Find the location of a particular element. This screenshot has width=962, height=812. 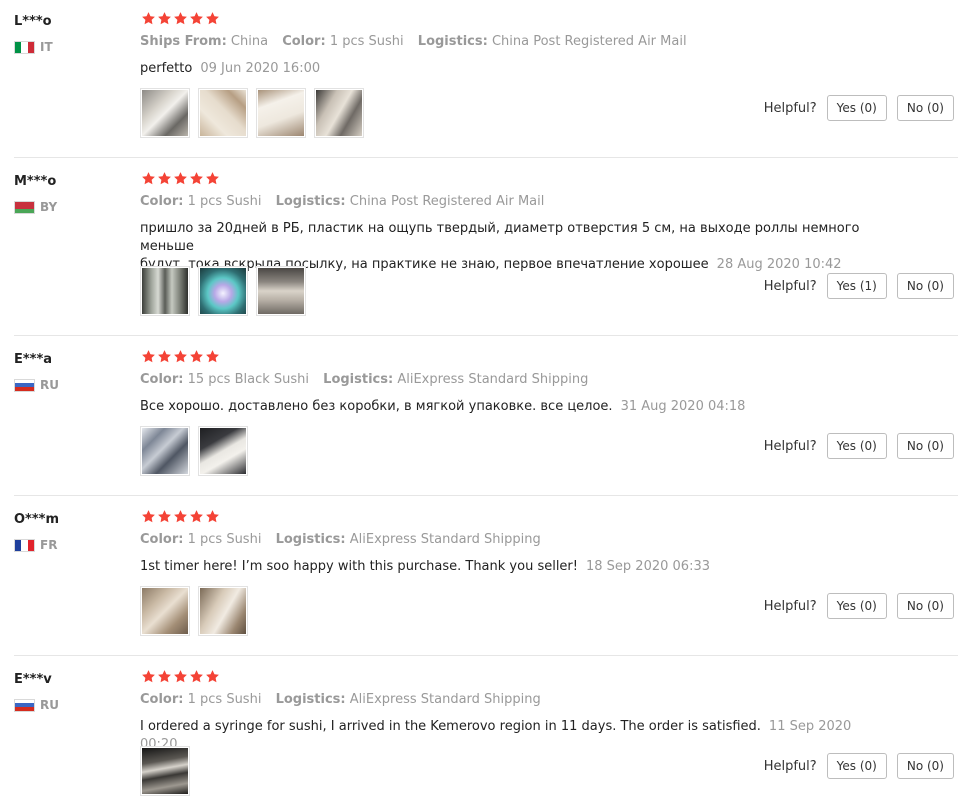

review-text: perfetto 09 Jun 2020 16:00 is located at coordinates (510, 69).